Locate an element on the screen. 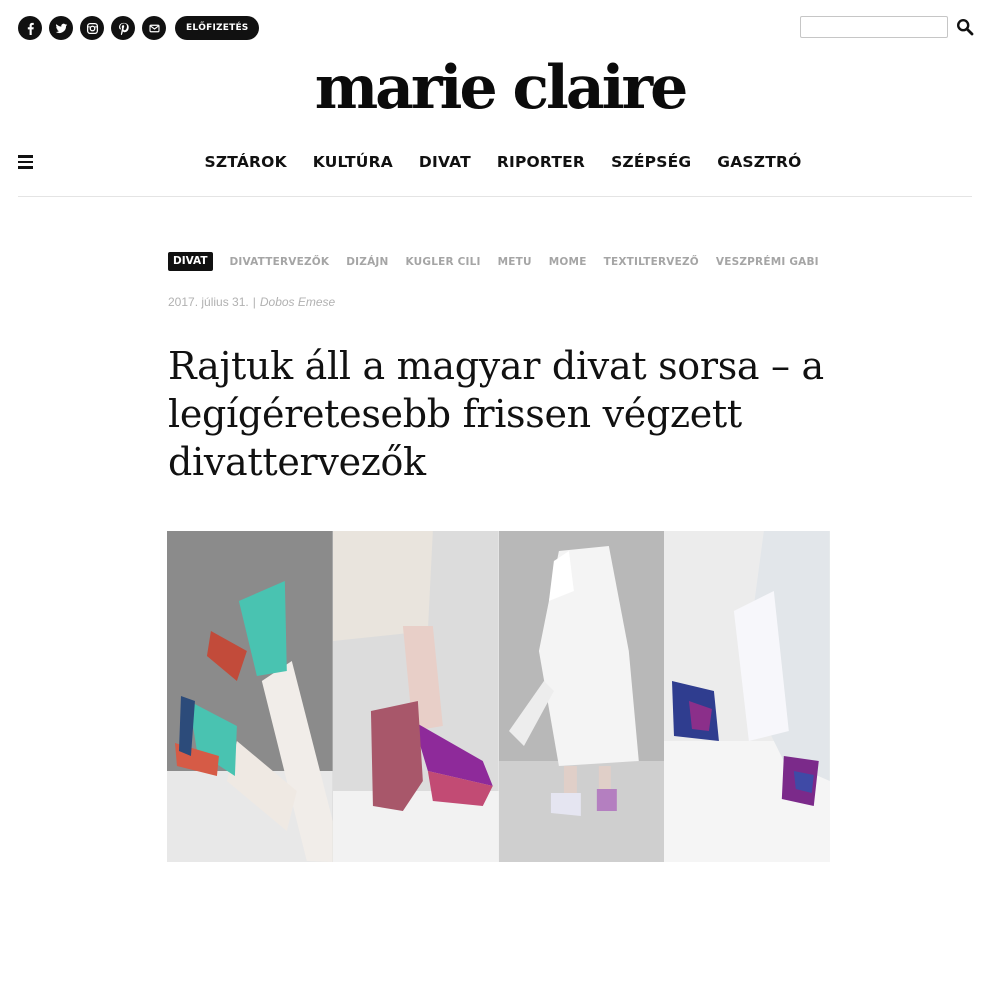 The width and height of the screenshot is (1000, 1000). nav-item-gasztro: GASZTRÓ is located at coordinates (759, 162).